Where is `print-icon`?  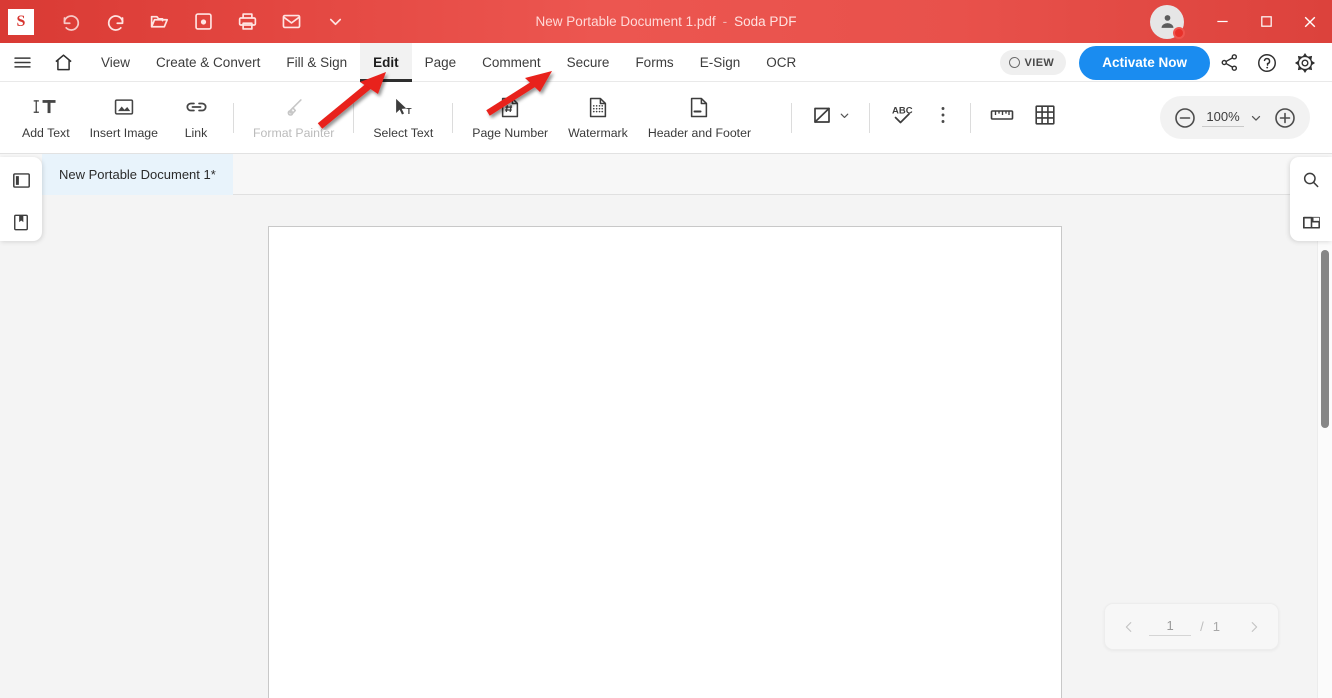 print-icon is located at coordinates (247, 22).